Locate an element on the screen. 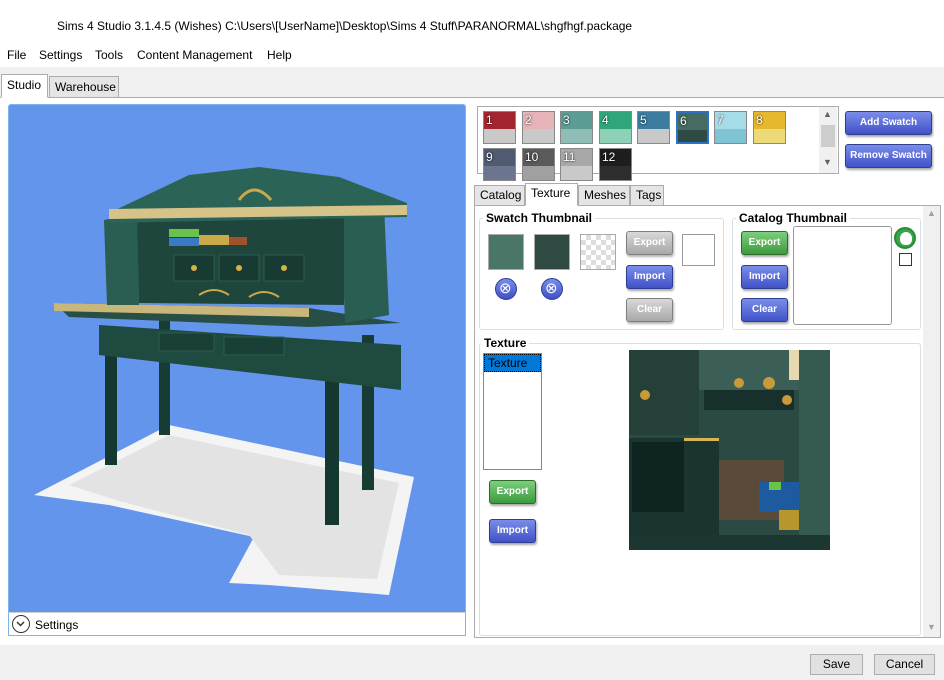 The image size is (944, 680). swatch-number: 2 is located at coordinates (528, 120).